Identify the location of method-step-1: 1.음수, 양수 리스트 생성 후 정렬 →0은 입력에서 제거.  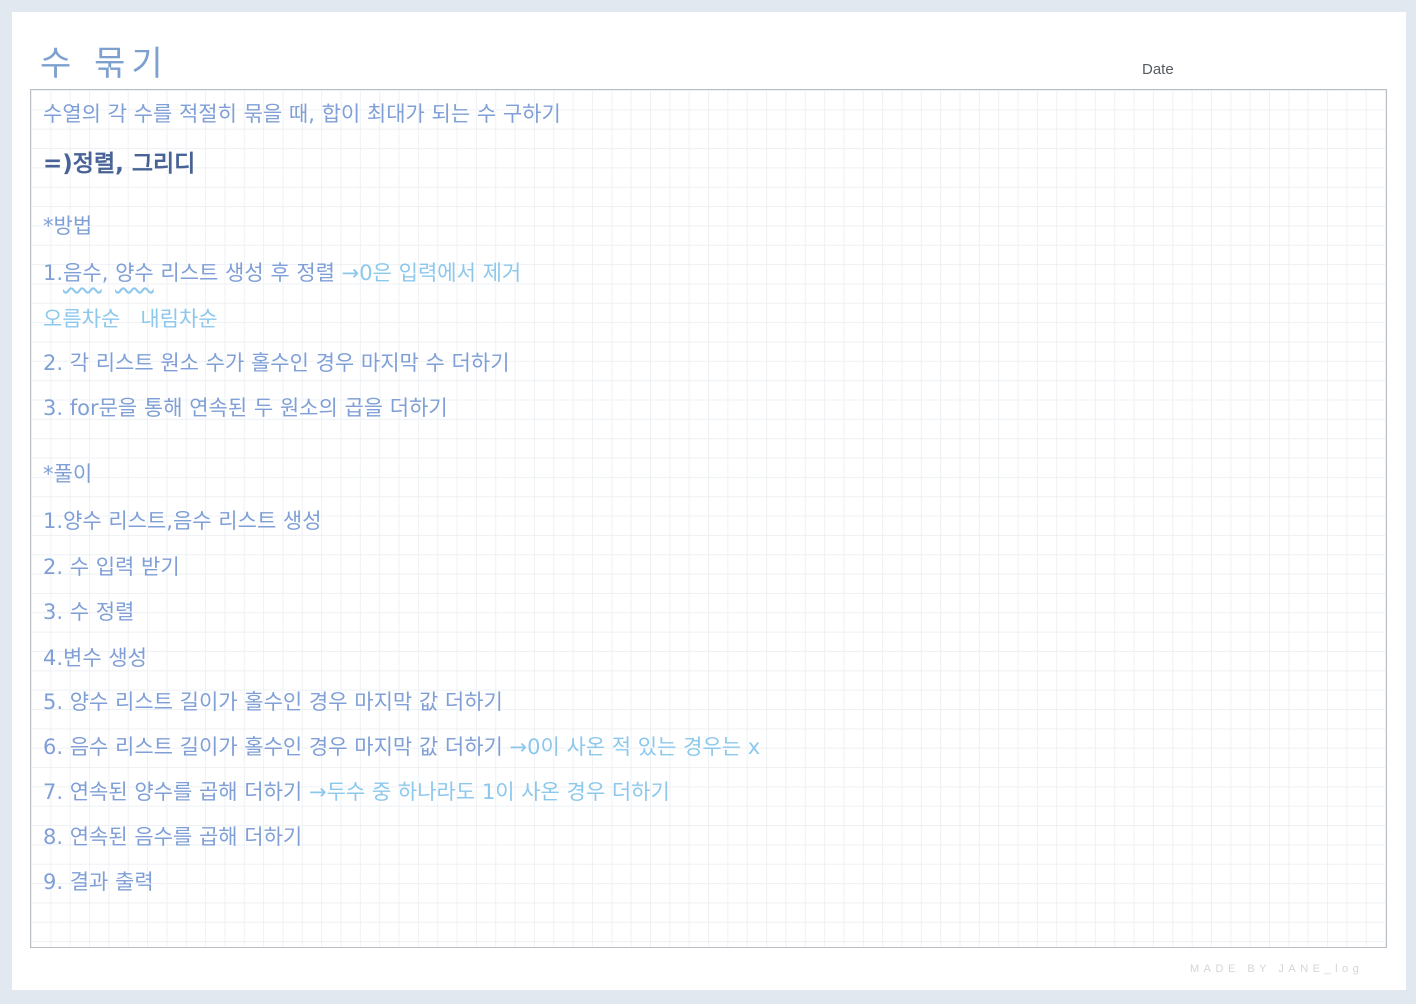
(282, 272).